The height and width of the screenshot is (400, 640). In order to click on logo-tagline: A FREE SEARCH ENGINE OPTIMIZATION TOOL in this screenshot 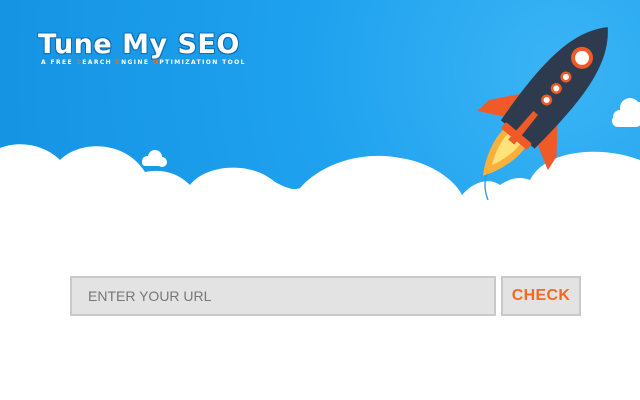, I will do `click(164, 62)`.